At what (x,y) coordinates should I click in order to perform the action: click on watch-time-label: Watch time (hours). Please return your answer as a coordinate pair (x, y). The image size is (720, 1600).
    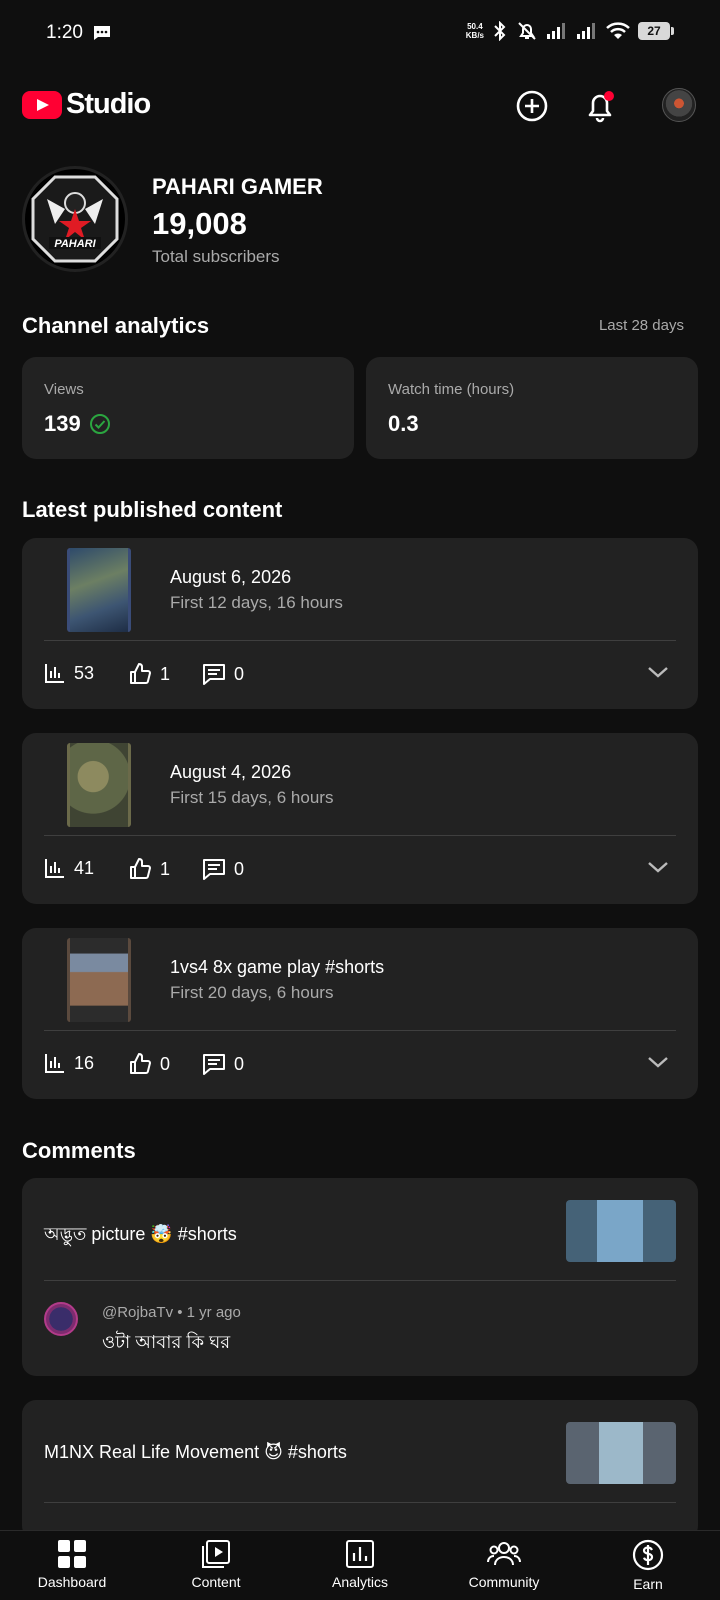
    Looking at the image, I should click on (451, 389).